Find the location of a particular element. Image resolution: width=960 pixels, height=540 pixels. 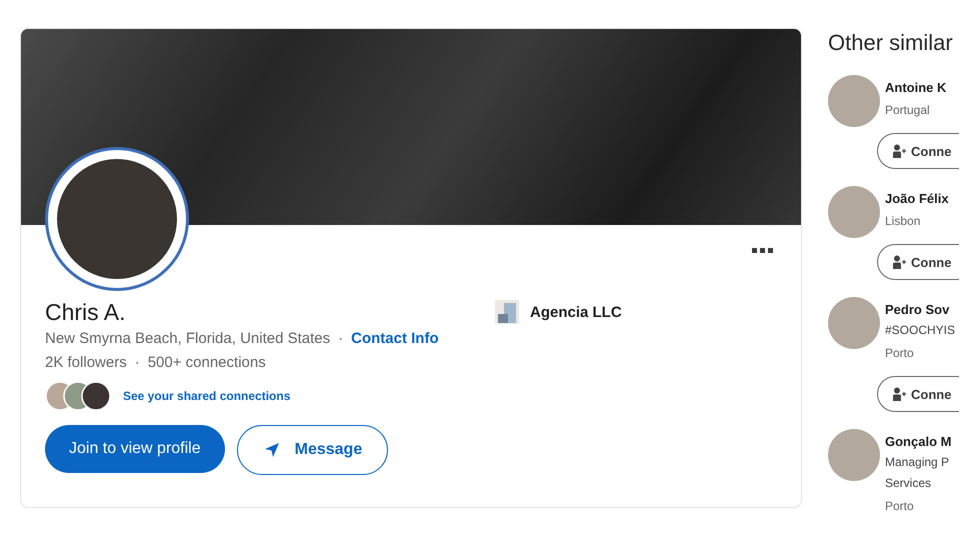

person-headline: Services is located at coordinates (908, 483).